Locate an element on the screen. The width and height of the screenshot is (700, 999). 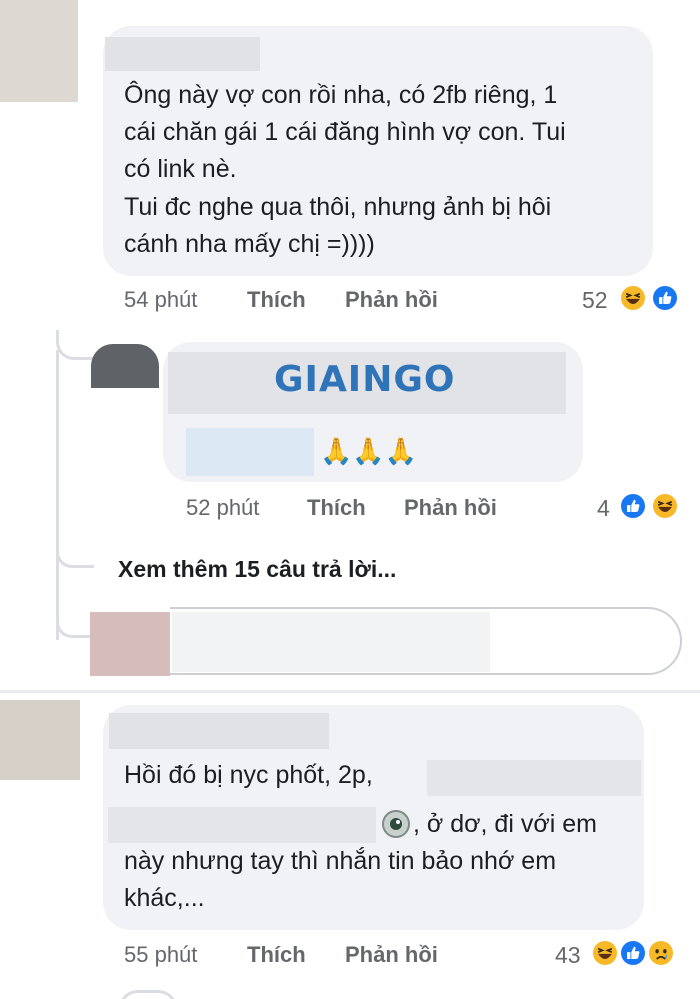
comment-text-line: có link nè. is located at coordinates (180, 169).